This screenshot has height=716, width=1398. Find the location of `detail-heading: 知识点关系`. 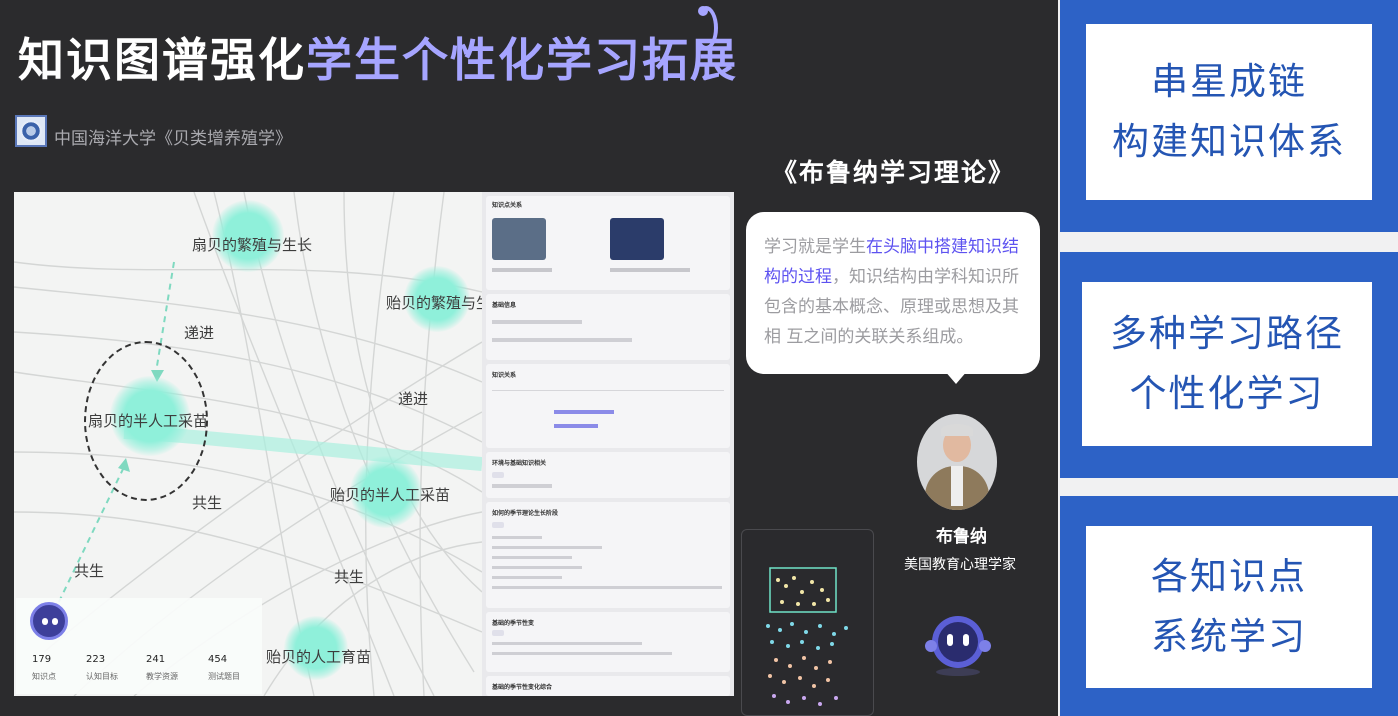

detail-heading: 知识点关系 is located at coordinates (507, 205).